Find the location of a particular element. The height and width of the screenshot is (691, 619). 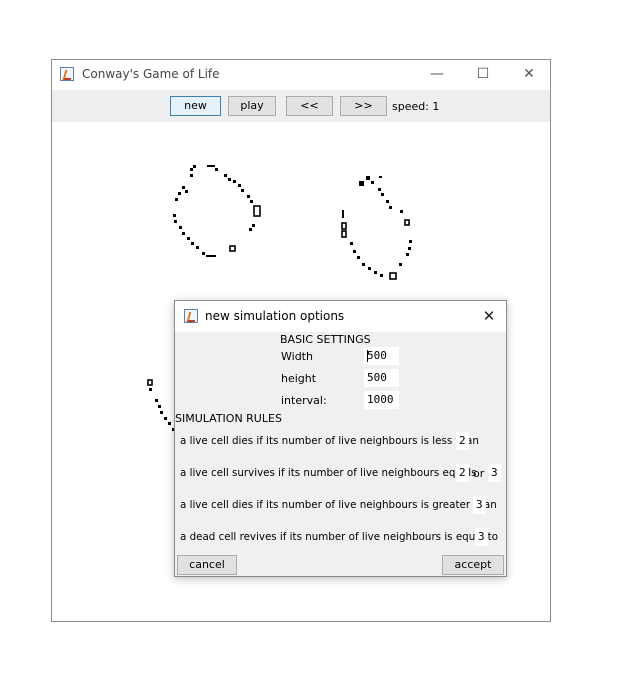

survival-max-value: 3 is located at coordinates (494, 472).